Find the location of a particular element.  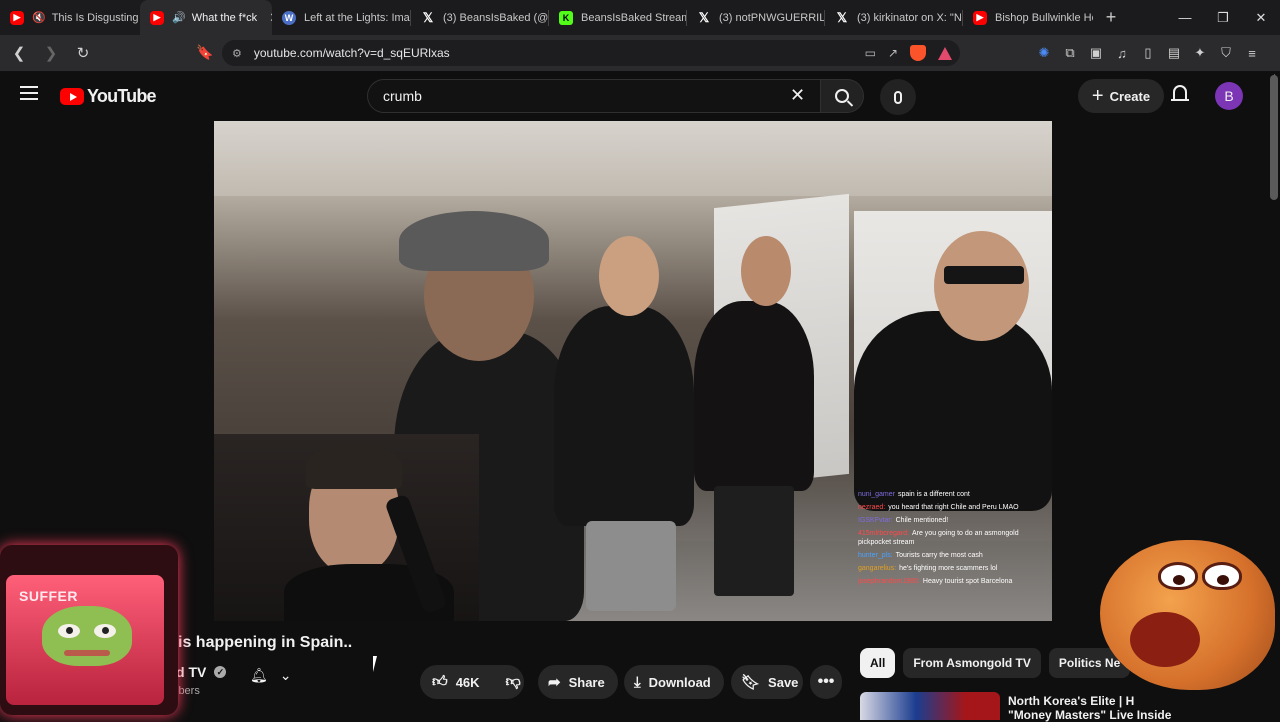

extension-toolbar: ✺ ⧉ ▣ ♫ ▯ ▤ ✦ ⛉ ≡ is located at coordinates (1148, 53).